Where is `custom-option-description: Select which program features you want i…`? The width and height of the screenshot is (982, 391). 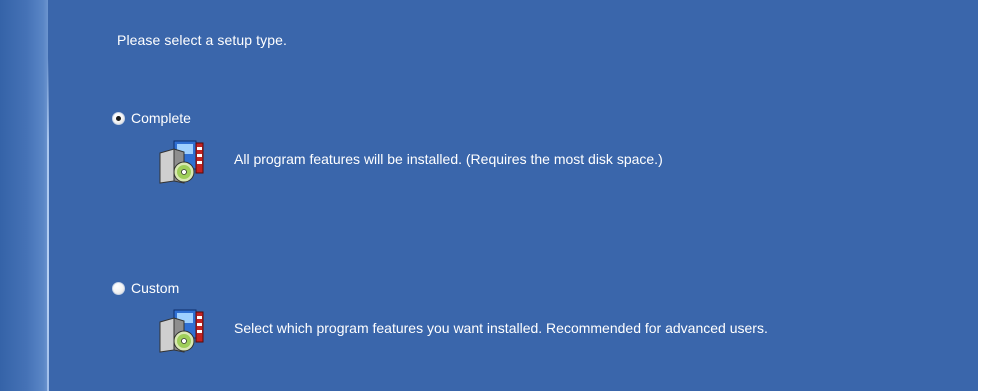 custom-option-description: Select which program features you want i… is located at coordinates (501, 328).